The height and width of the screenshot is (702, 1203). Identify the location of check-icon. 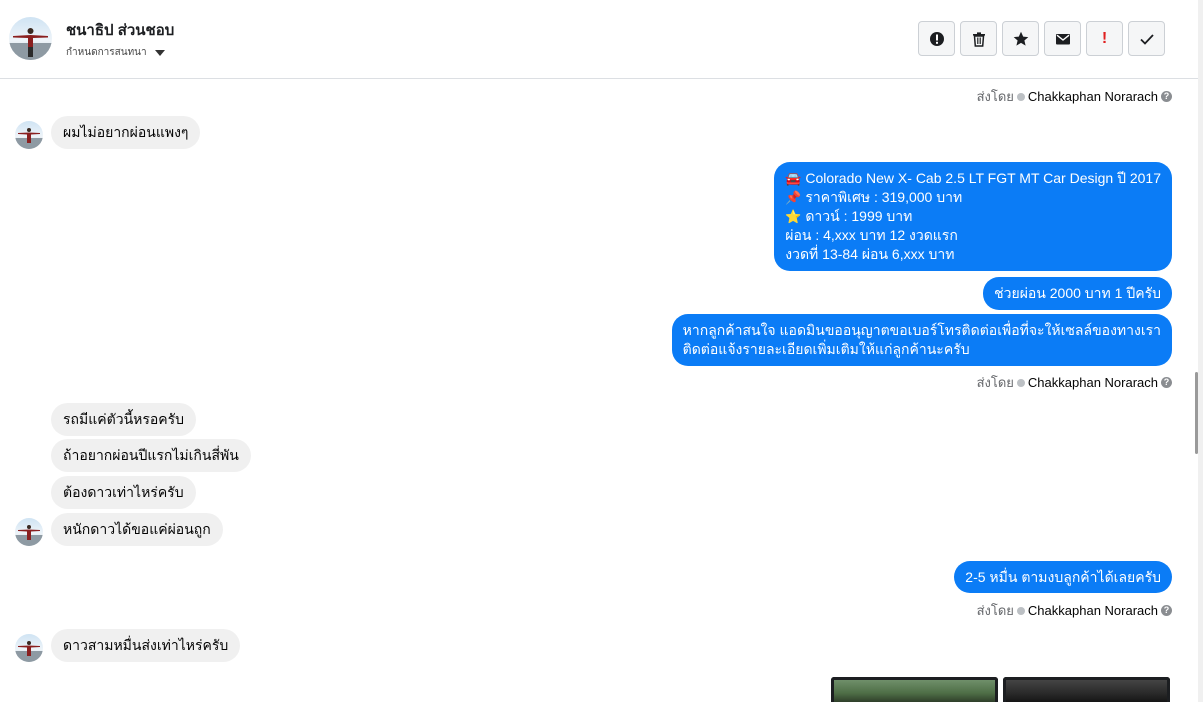
(1146, 39).